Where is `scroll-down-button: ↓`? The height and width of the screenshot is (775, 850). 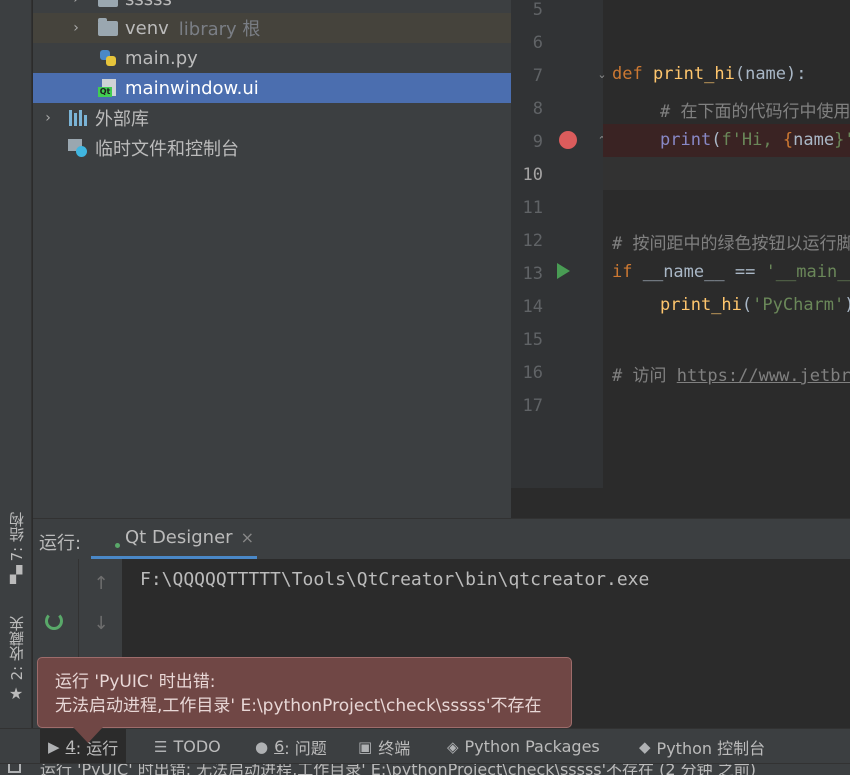
scroll-down-button: ↓ is located at coordinates (101, 623).